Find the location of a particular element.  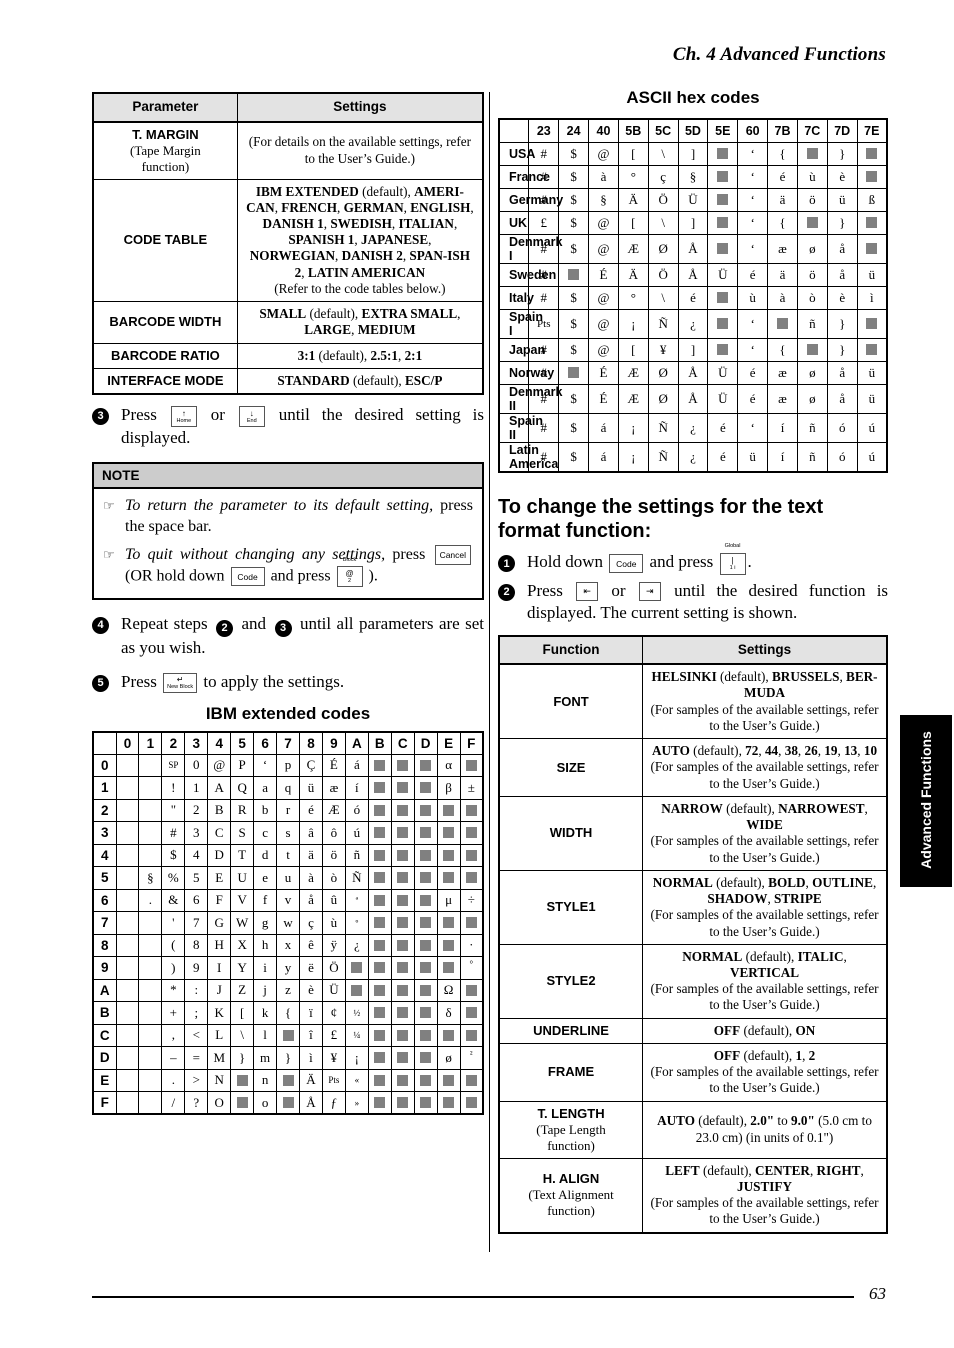

col-header-settings: Settings is located at coordinates (765, 650).